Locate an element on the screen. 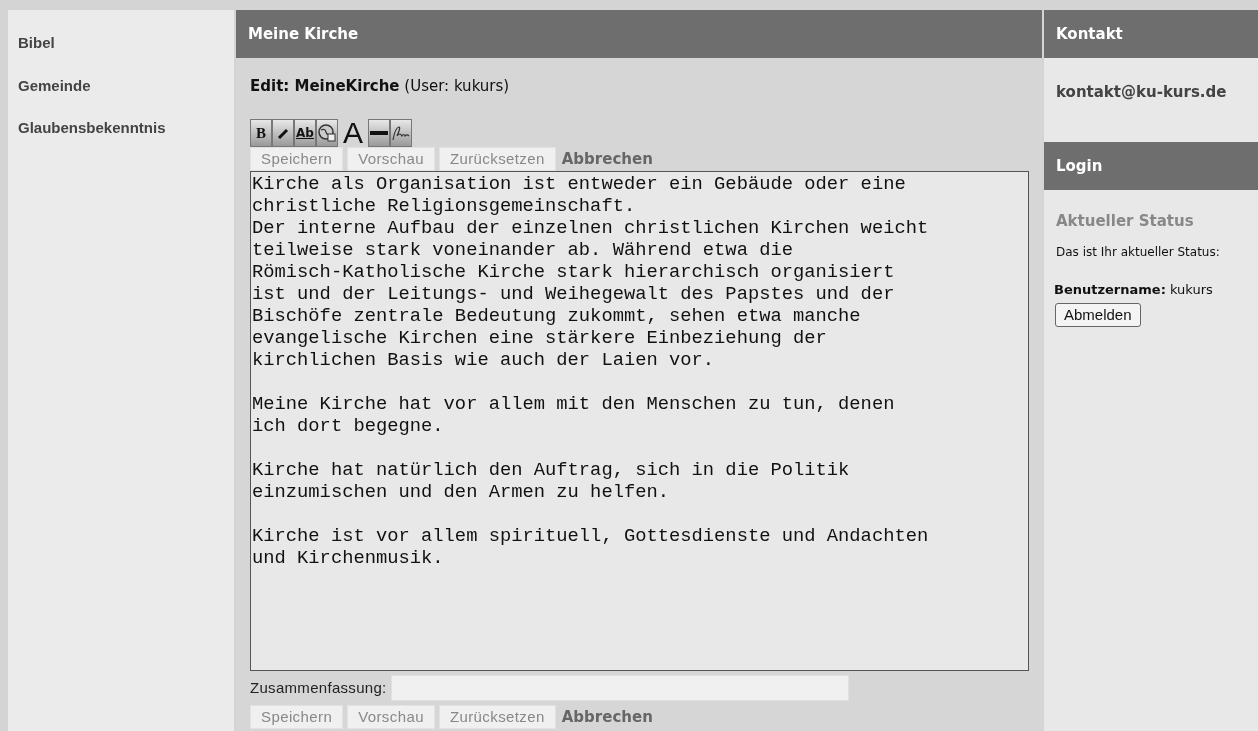  sidebar-link: Gemeinde is located at coordinates (54, 85).